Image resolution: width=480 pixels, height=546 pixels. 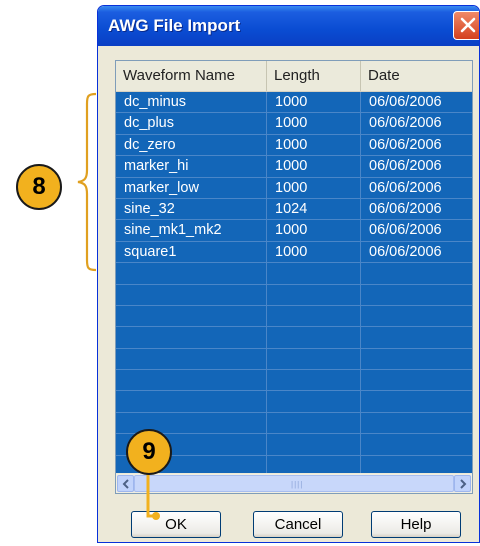 I want to click on cell-waveform-name: marker_hi, so click(x=191, y=166).